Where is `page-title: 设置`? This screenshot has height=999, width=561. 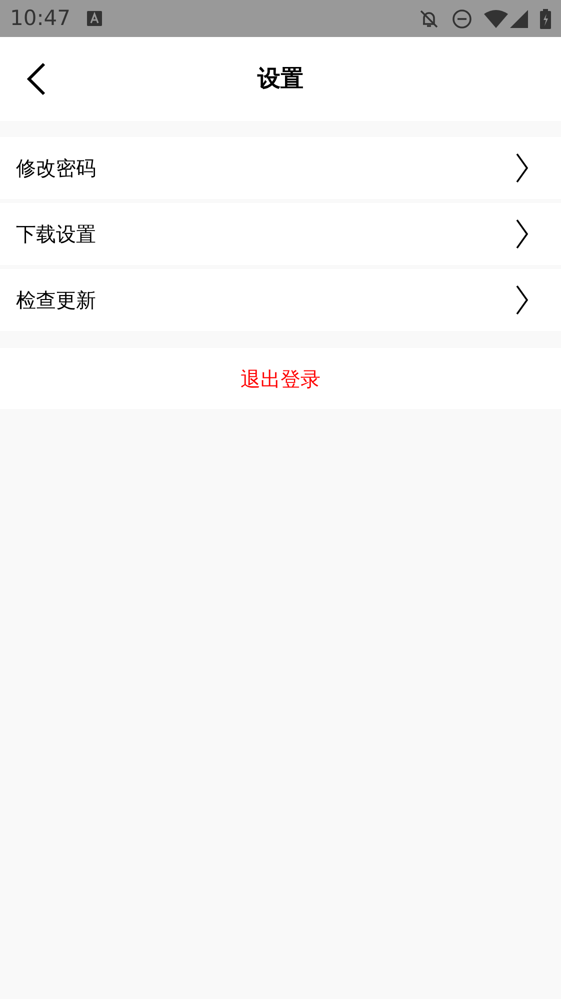 page-title: 设置 is located at coordinates (281, 79).